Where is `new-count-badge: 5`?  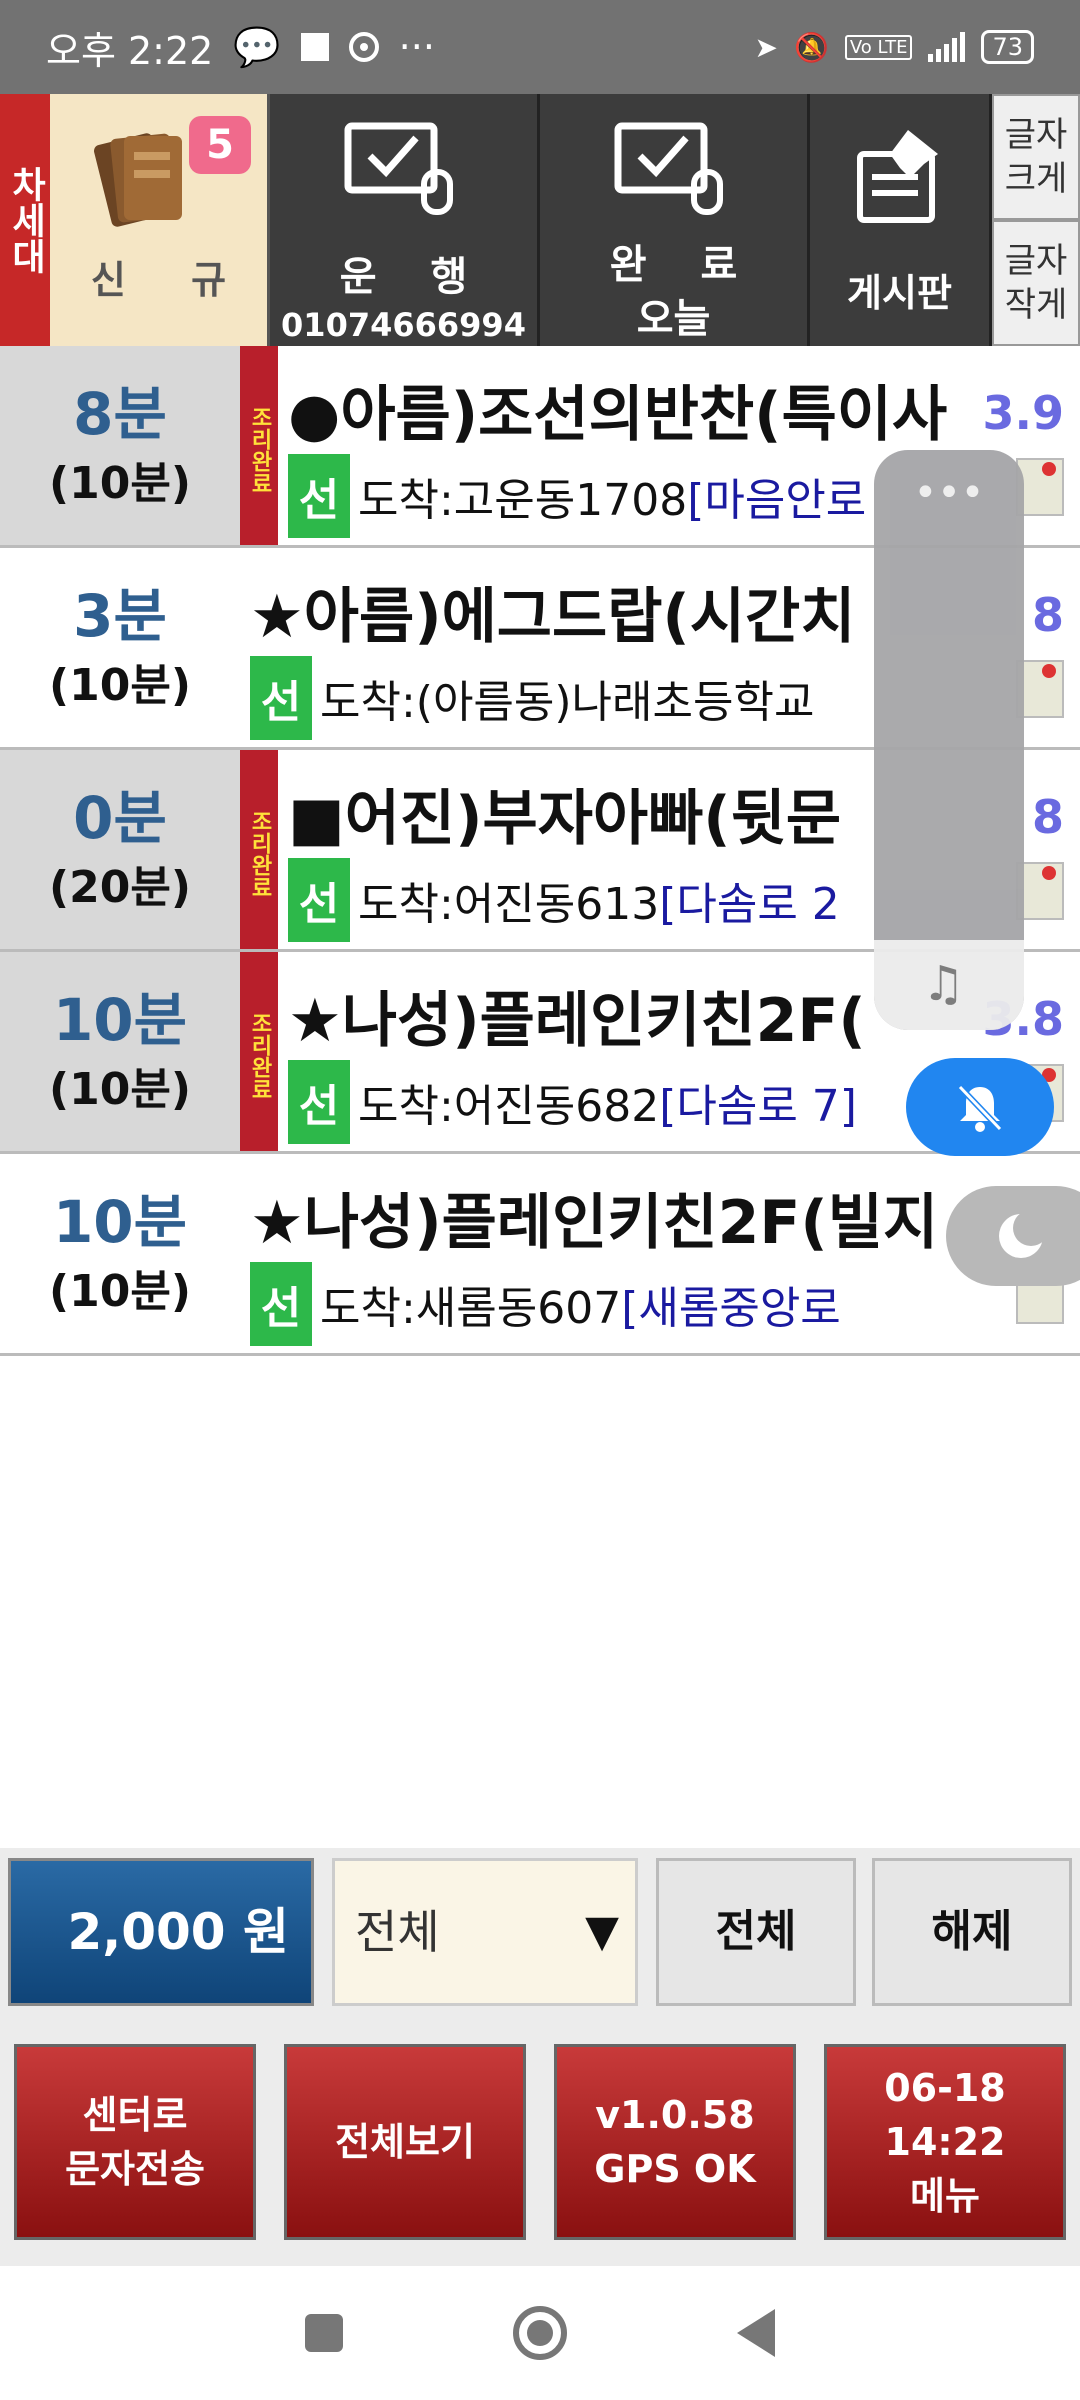
new-count-badge: 5 is located at coordinates (220, 145).